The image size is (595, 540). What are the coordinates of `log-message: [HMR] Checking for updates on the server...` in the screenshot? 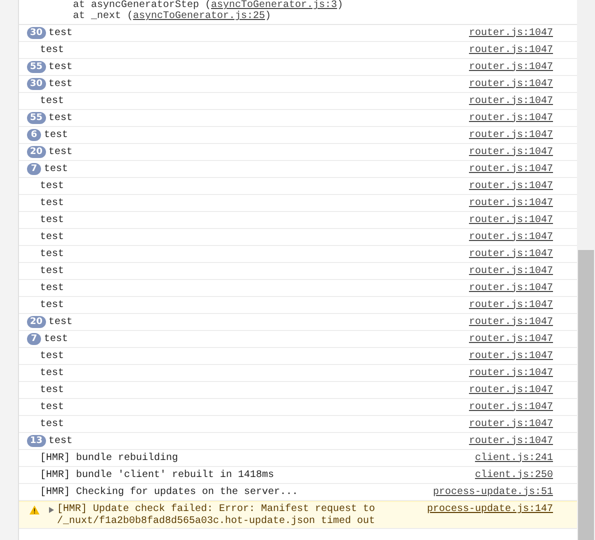 It's located at (169, 492).